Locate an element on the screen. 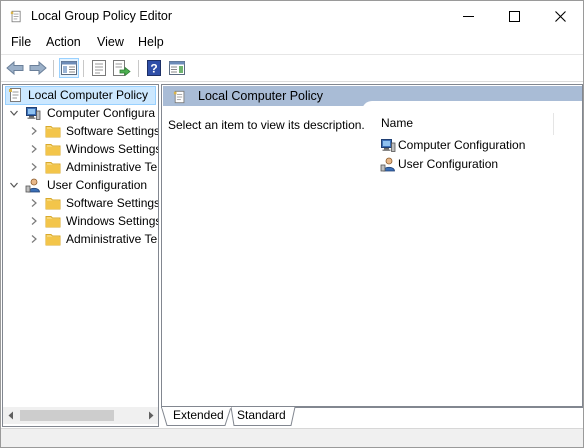  list-item-label: User Configuration is located at coordinates (448, 164).